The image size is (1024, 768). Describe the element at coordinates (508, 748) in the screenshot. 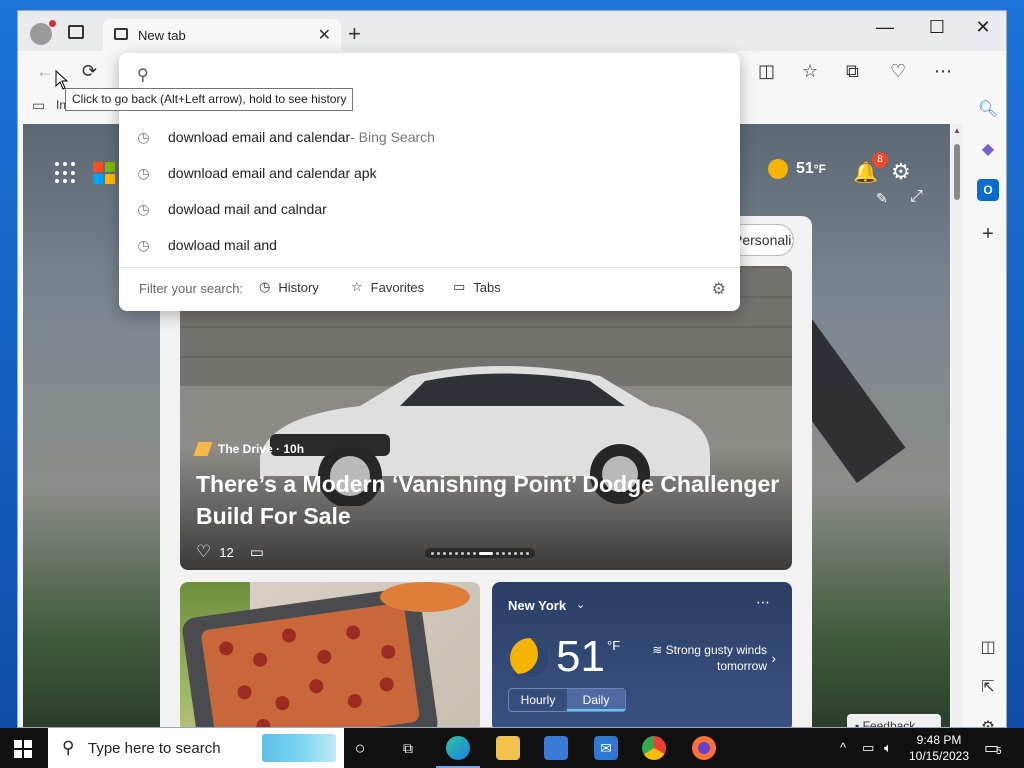

I see `file-explorer-icon` at that location.